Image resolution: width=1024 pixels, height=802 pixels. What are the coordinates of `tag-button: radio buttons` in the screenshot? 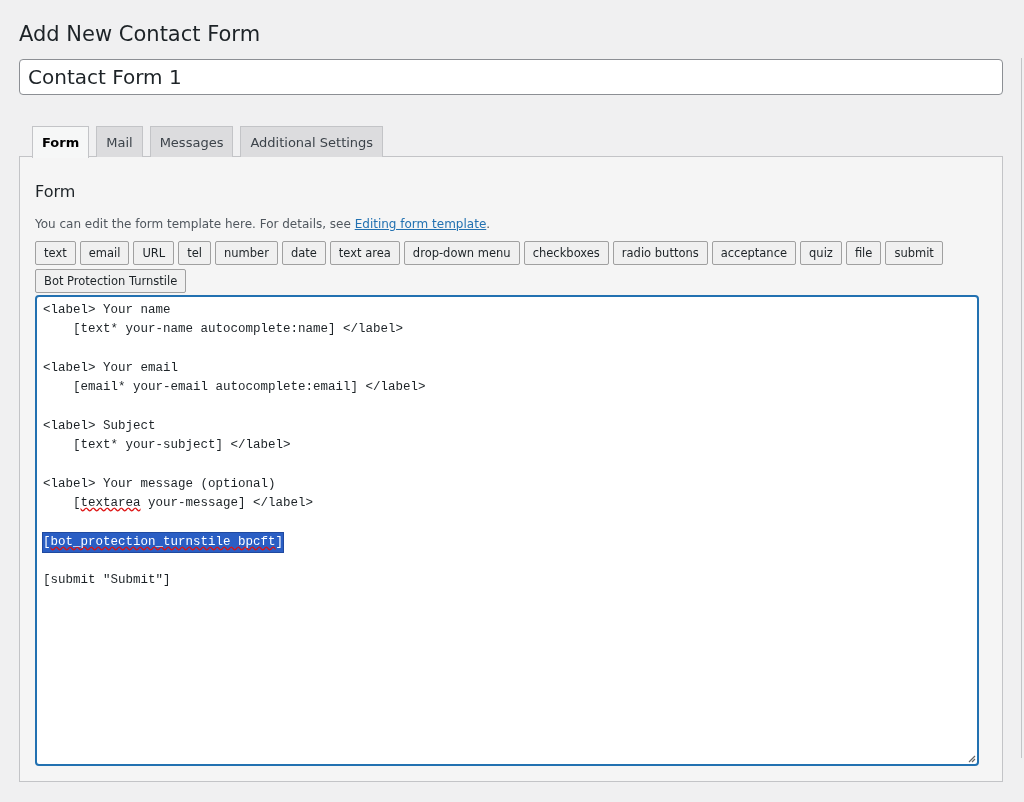 It's located at (660, 253).